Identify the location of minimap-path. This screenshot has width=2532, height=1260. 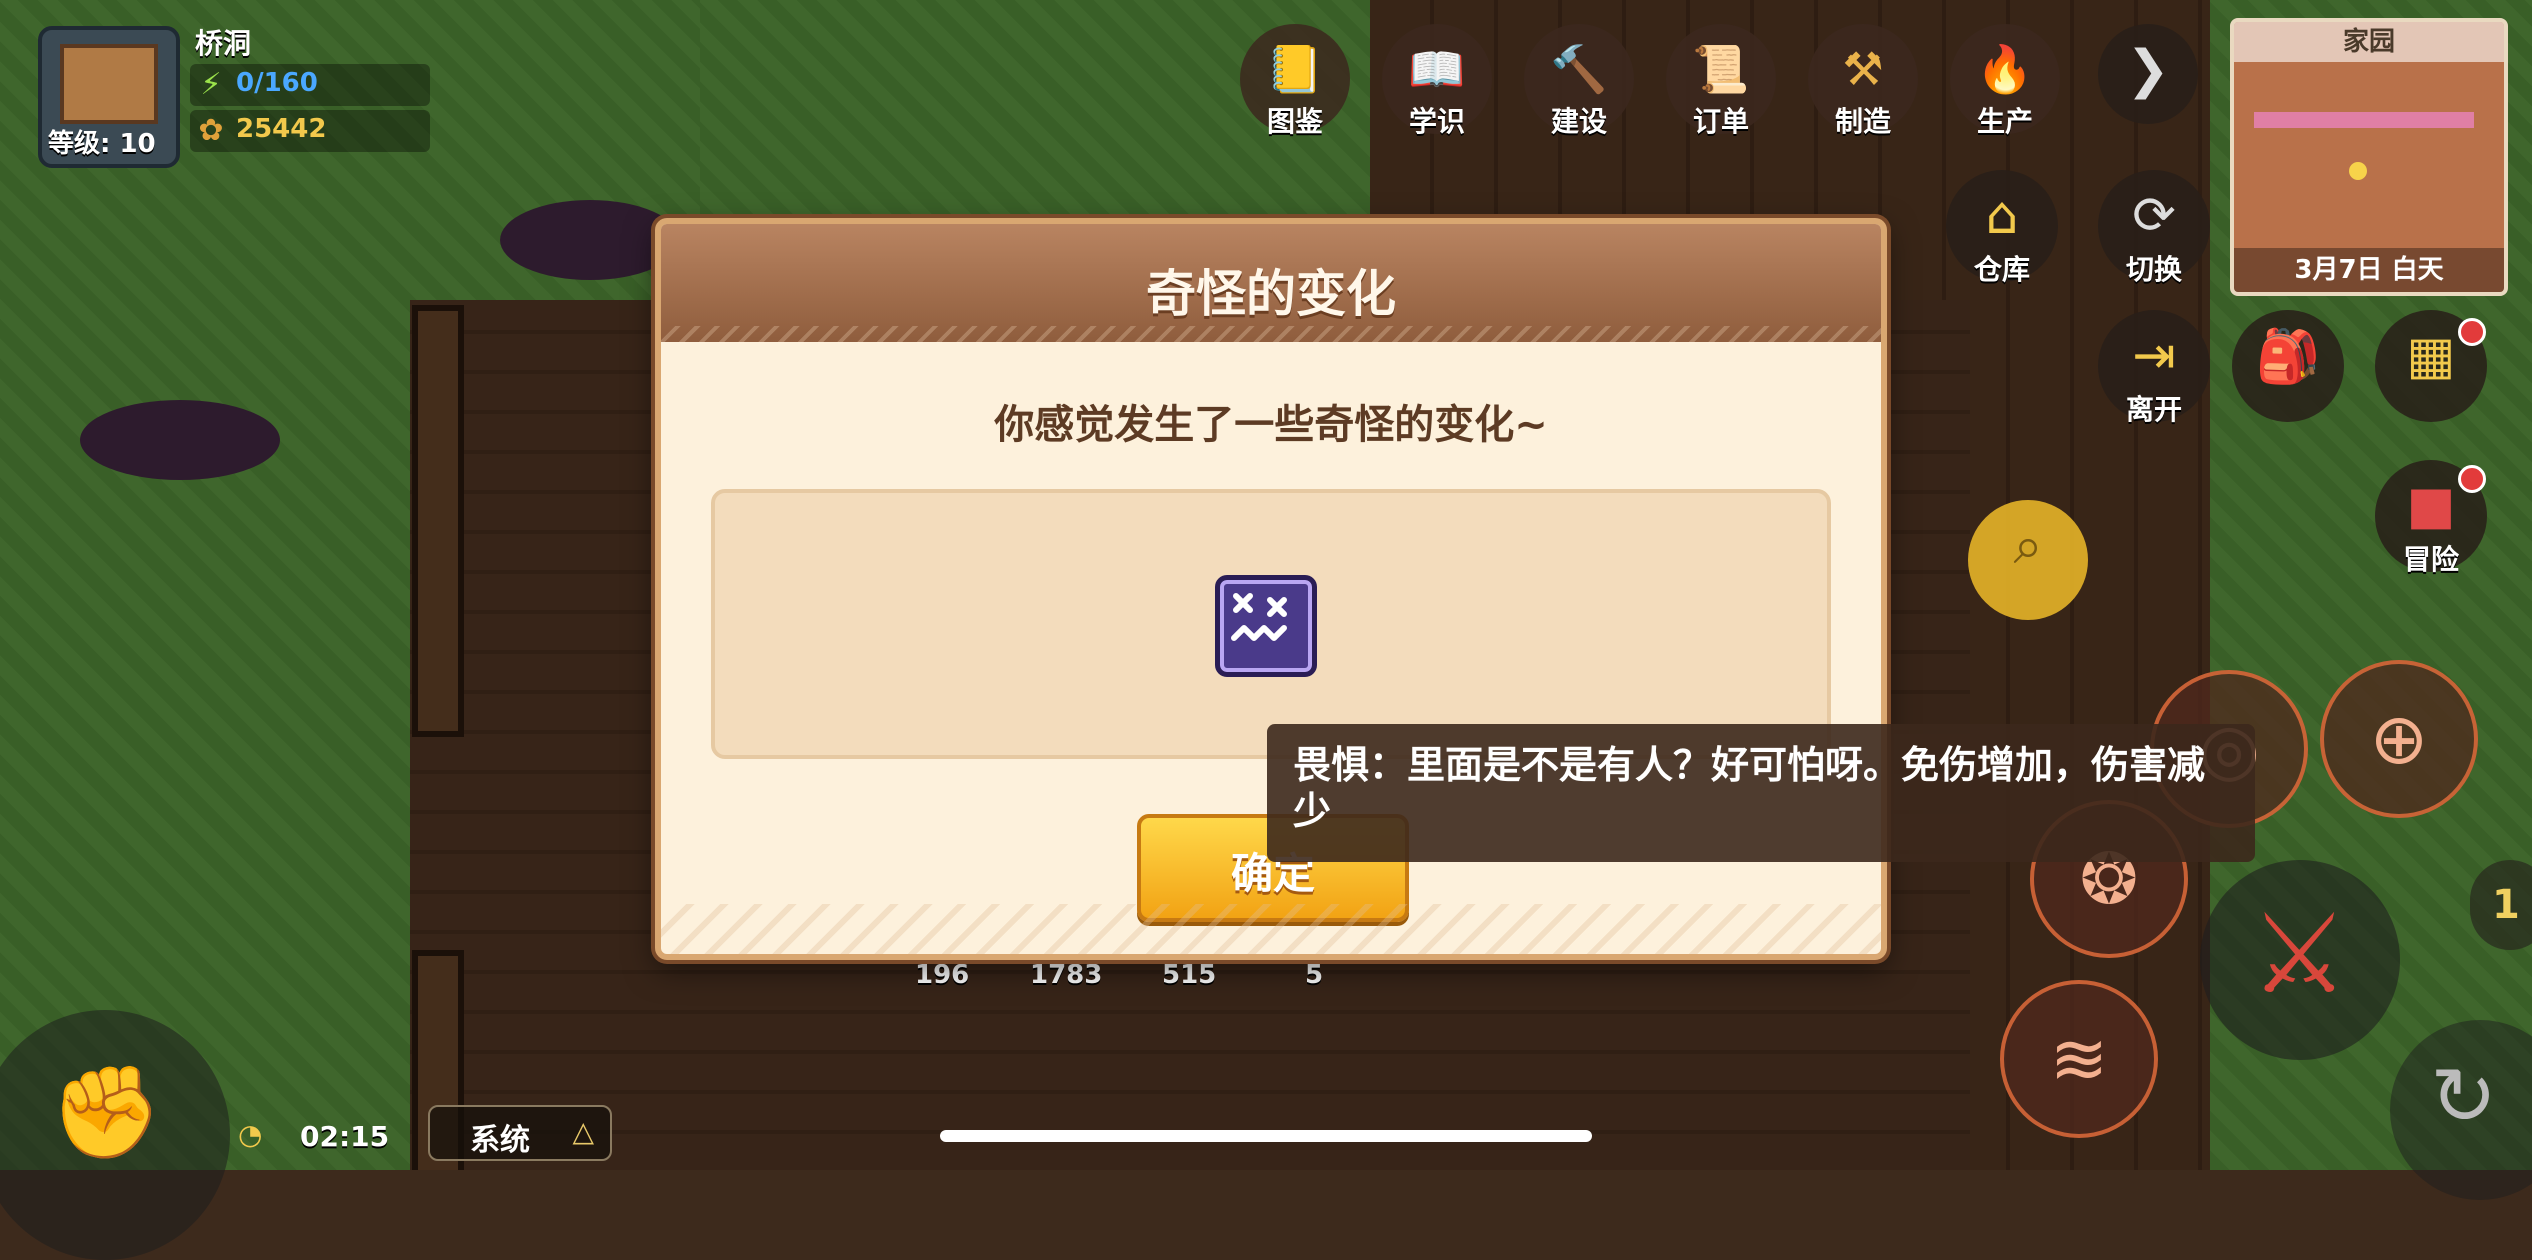
(2364, 120).